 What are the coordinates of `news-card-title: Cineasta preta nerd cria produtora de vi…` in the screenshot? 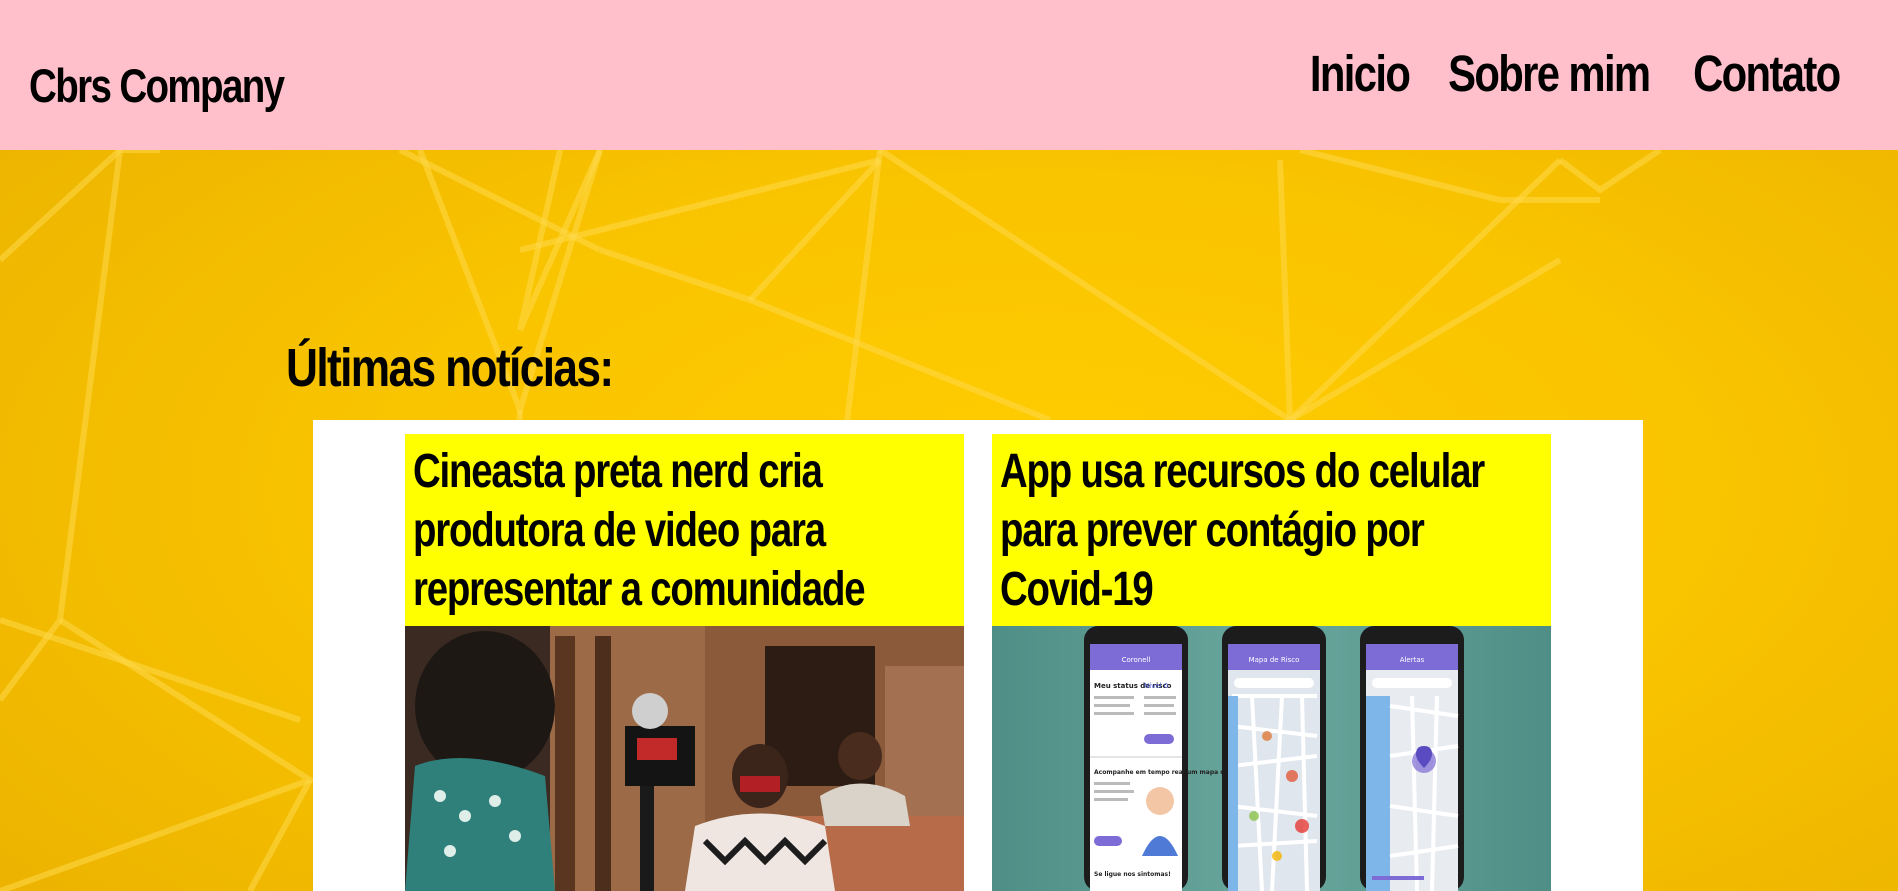 It's located at (685, 530).